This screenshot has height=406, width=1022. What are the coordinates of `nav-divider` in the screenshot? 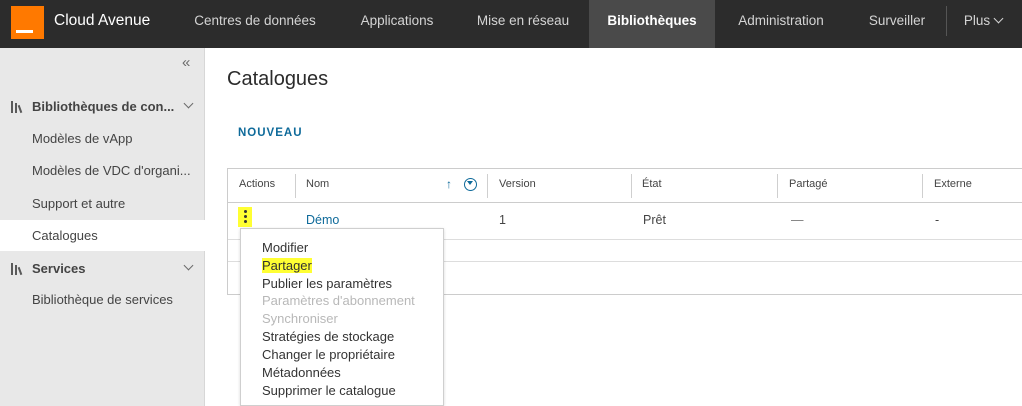 It's located at (946, 21).